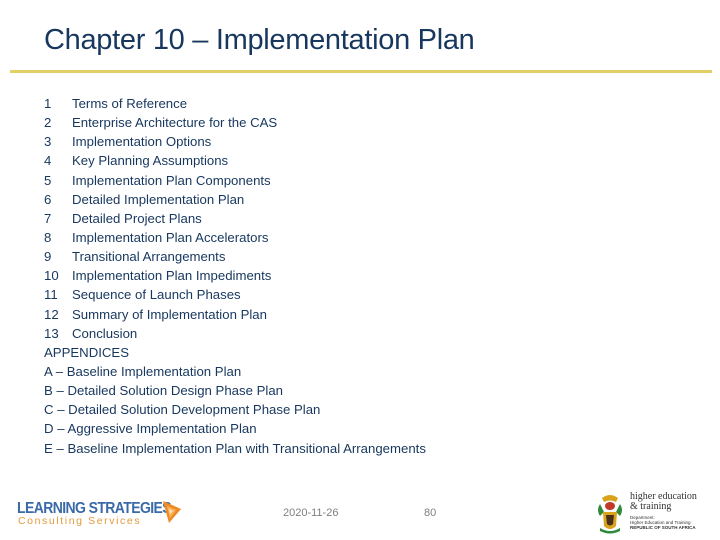 This screenshot has width=720, height=540. I want to click on toc-item-label: Key Planning Assumptions, so click(150, 161).